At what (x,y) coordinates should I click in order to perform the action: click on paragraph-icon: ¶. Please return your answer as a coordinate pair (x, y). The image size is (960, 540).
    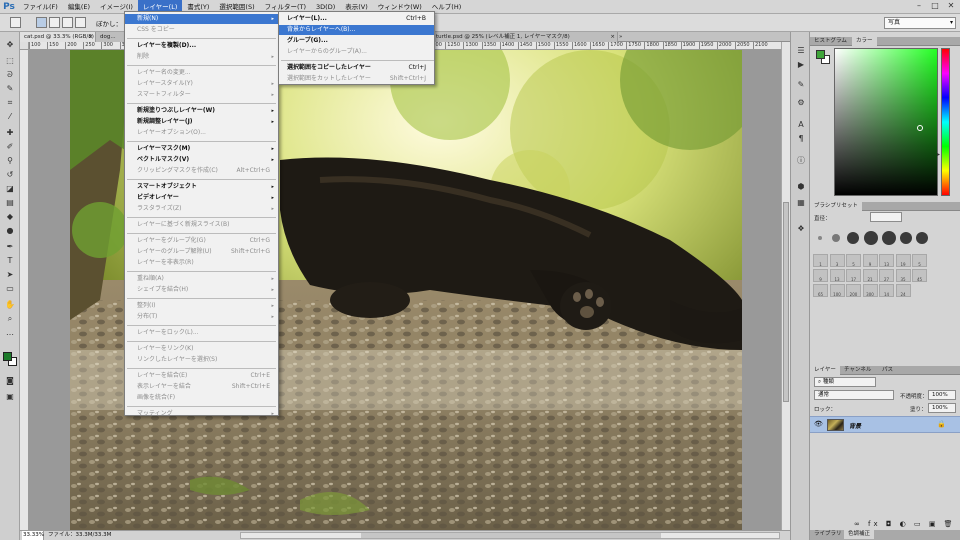
    Looking at the image, I should click on (801, 139).